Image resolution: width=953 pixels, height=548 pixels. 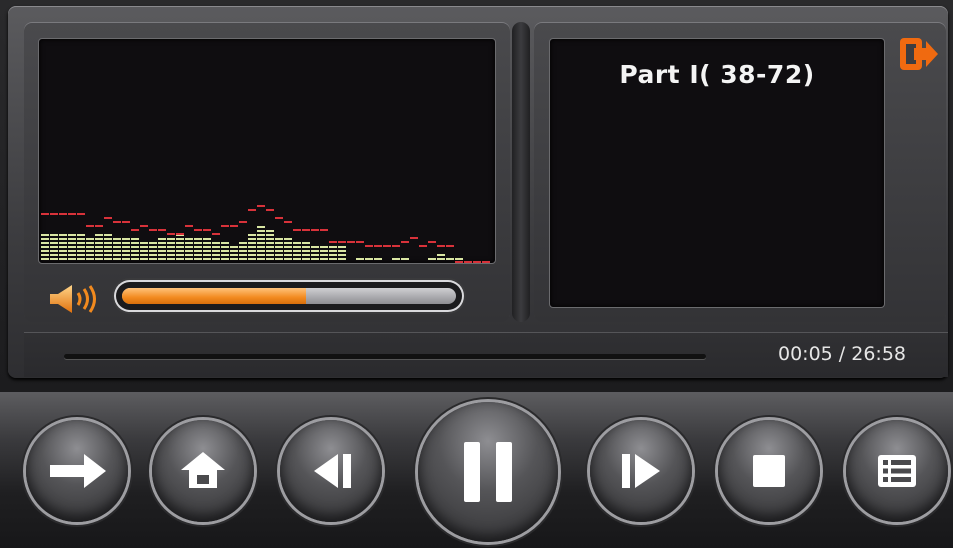 What do you see at coordinates (289, 296) in the screenshot?
I see `volume-slider` at bounding box center [289, 296].